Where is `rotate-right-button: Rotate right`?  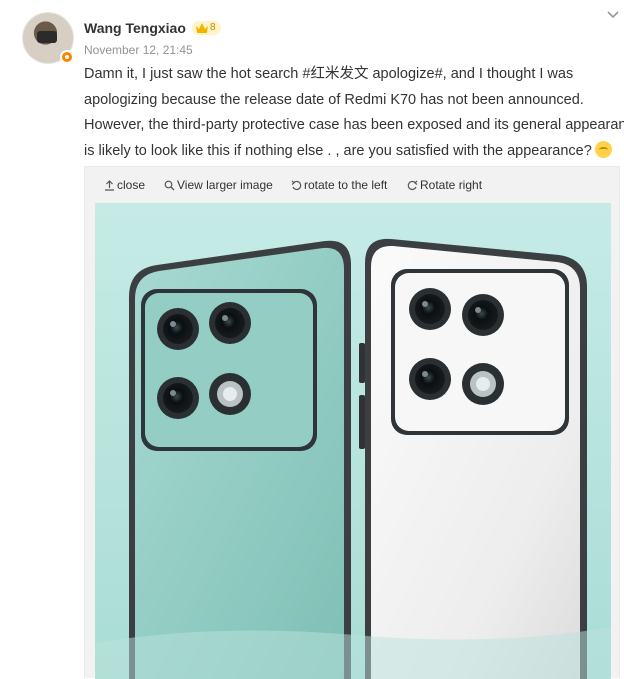 rotate-right-button: Rotate right is located at coordinates (444, 185).